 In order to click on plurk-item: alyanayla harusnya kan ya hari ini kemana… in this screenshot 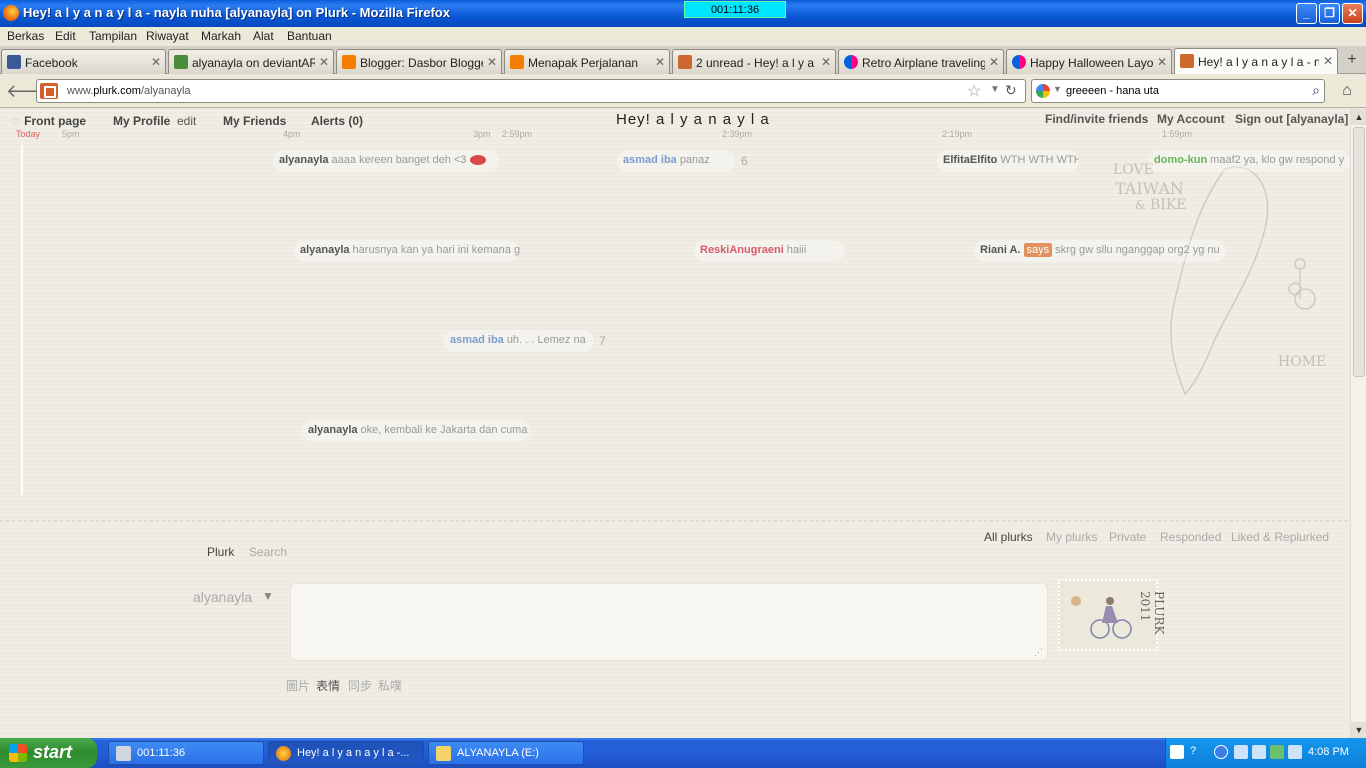, I will do `click(407, 251)`.